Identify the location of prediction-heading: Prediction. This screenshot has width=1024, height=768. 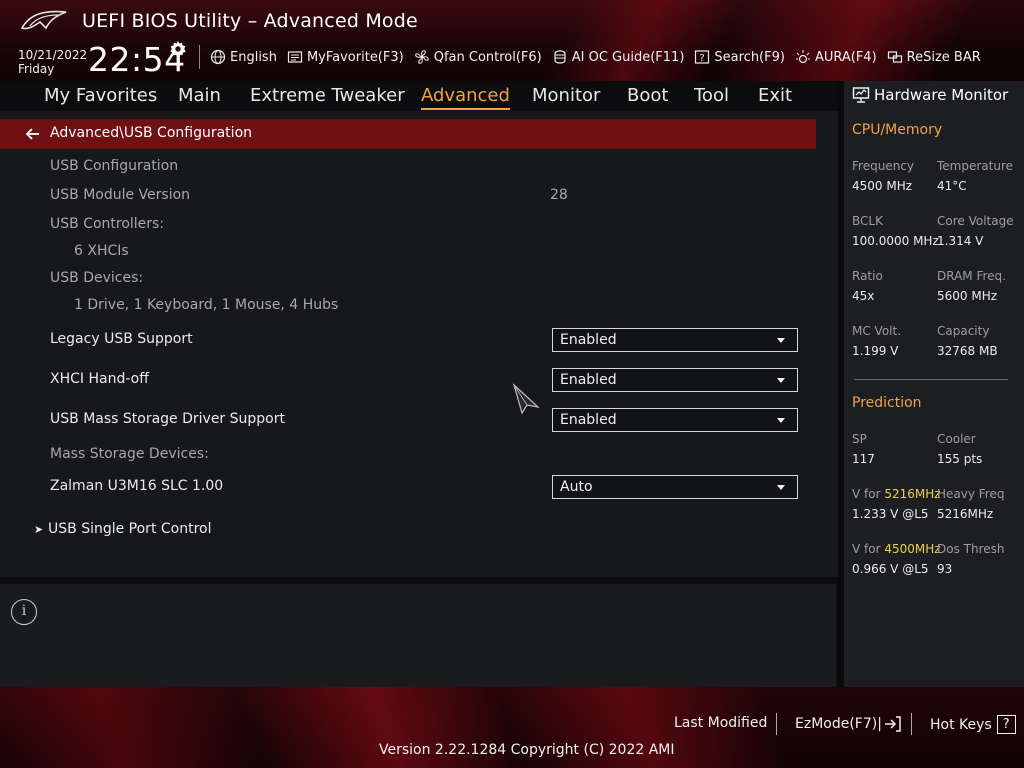
(887, 403).